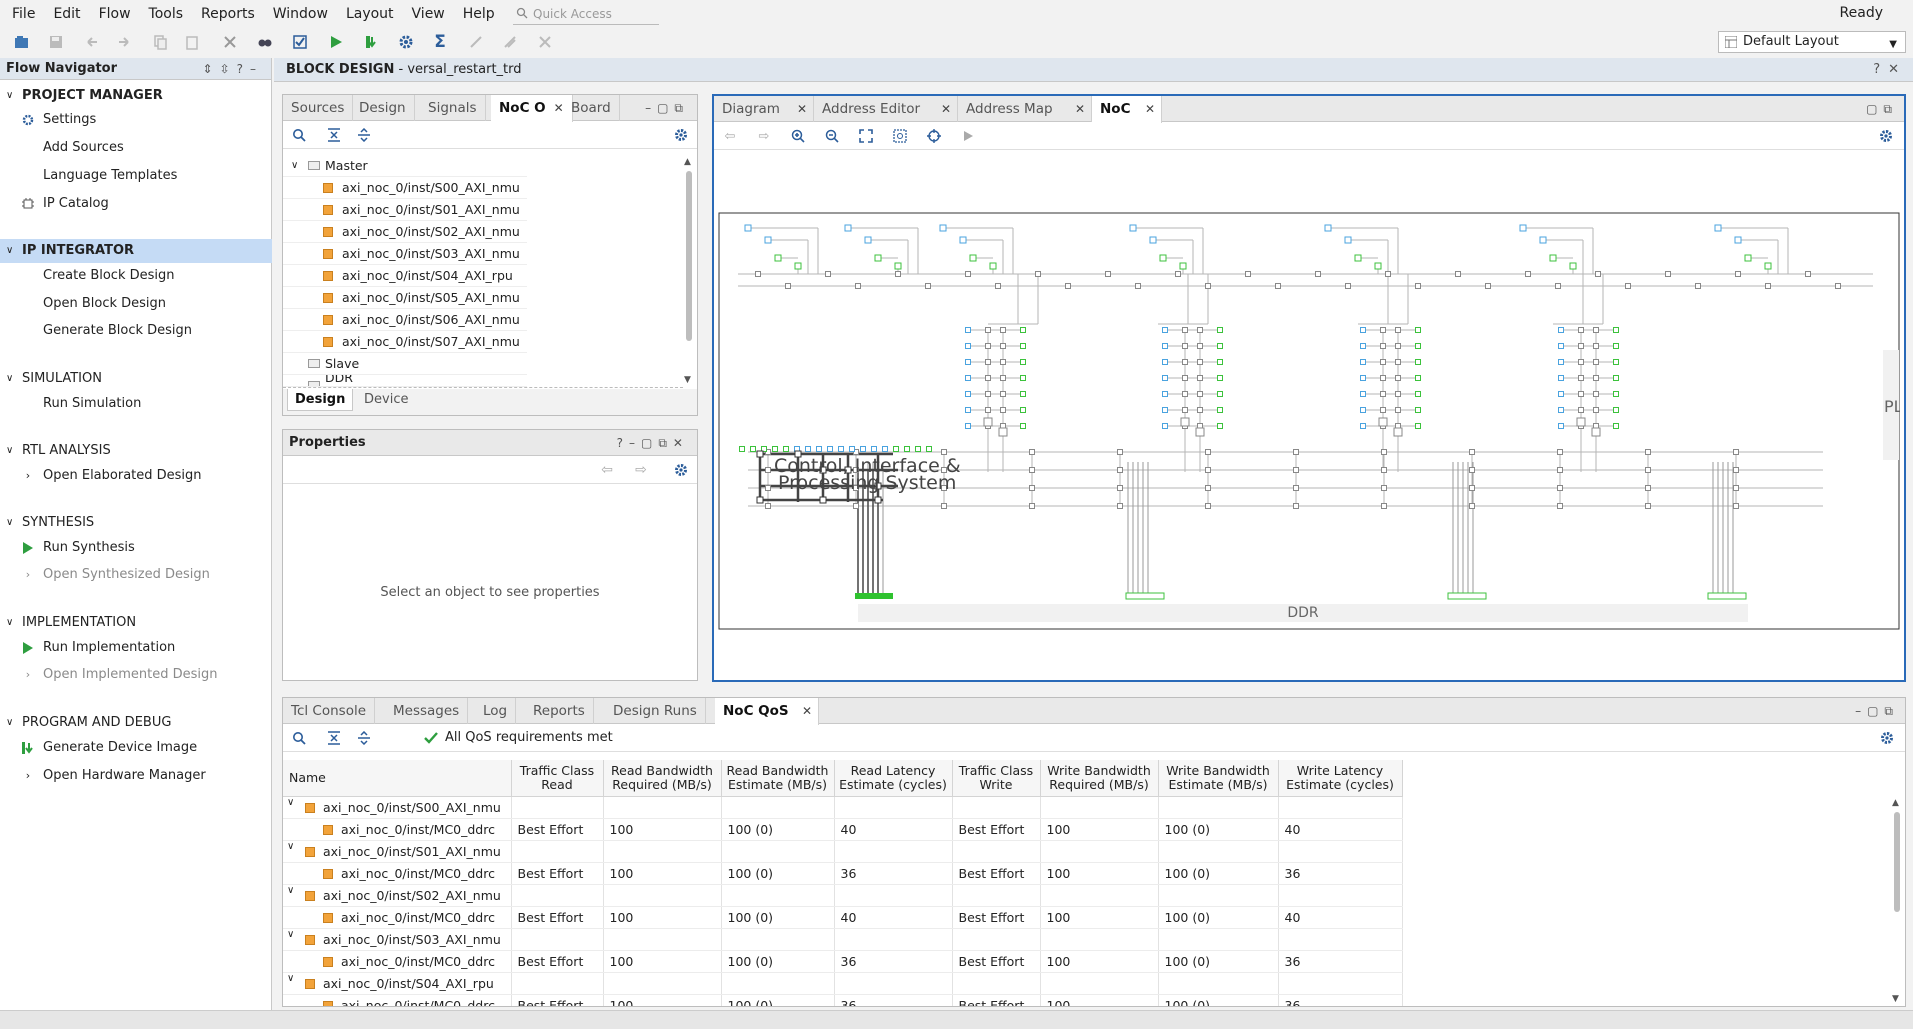  Describe the element at coordinates (329, 711) in the screenshot. I see `tab-tcl-console: Tcl Console` at that location.